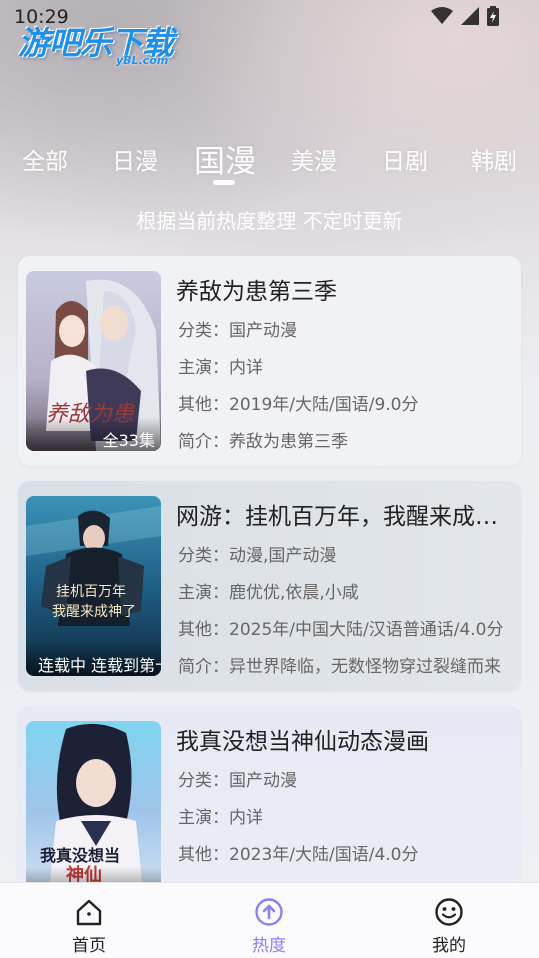 This screenshot has height=958, width=539. What do you see at coordinates (442, 15) in the screenshot?
I see `wifi-icon` at bounding box center [442, 15].